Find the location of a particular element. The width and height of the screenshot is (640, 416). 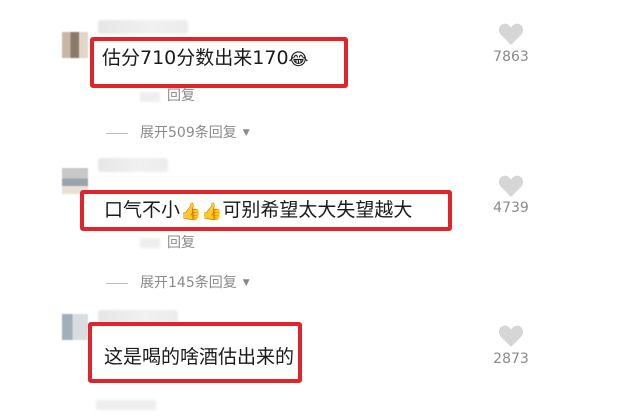

like-count: 2873 is located at coordinates (511, 359).